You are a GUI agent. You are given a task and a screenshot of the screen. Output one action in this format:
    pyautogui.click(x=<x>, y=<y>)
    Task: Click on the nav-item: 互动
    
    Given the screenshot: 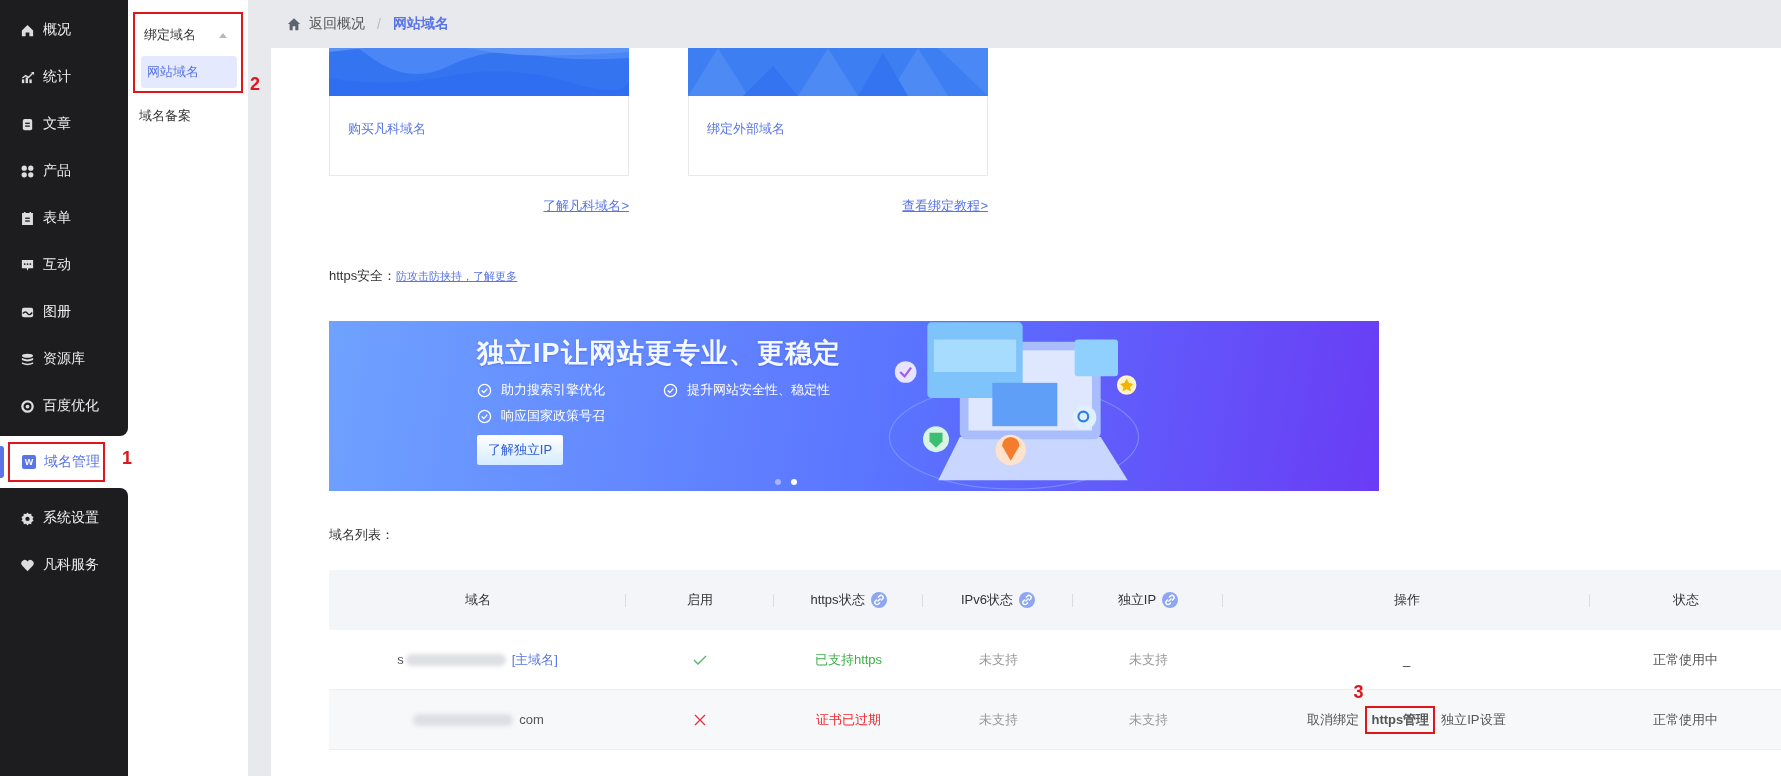 What is the action you would take?
    pyautogui.click(x=64, y=265)
    